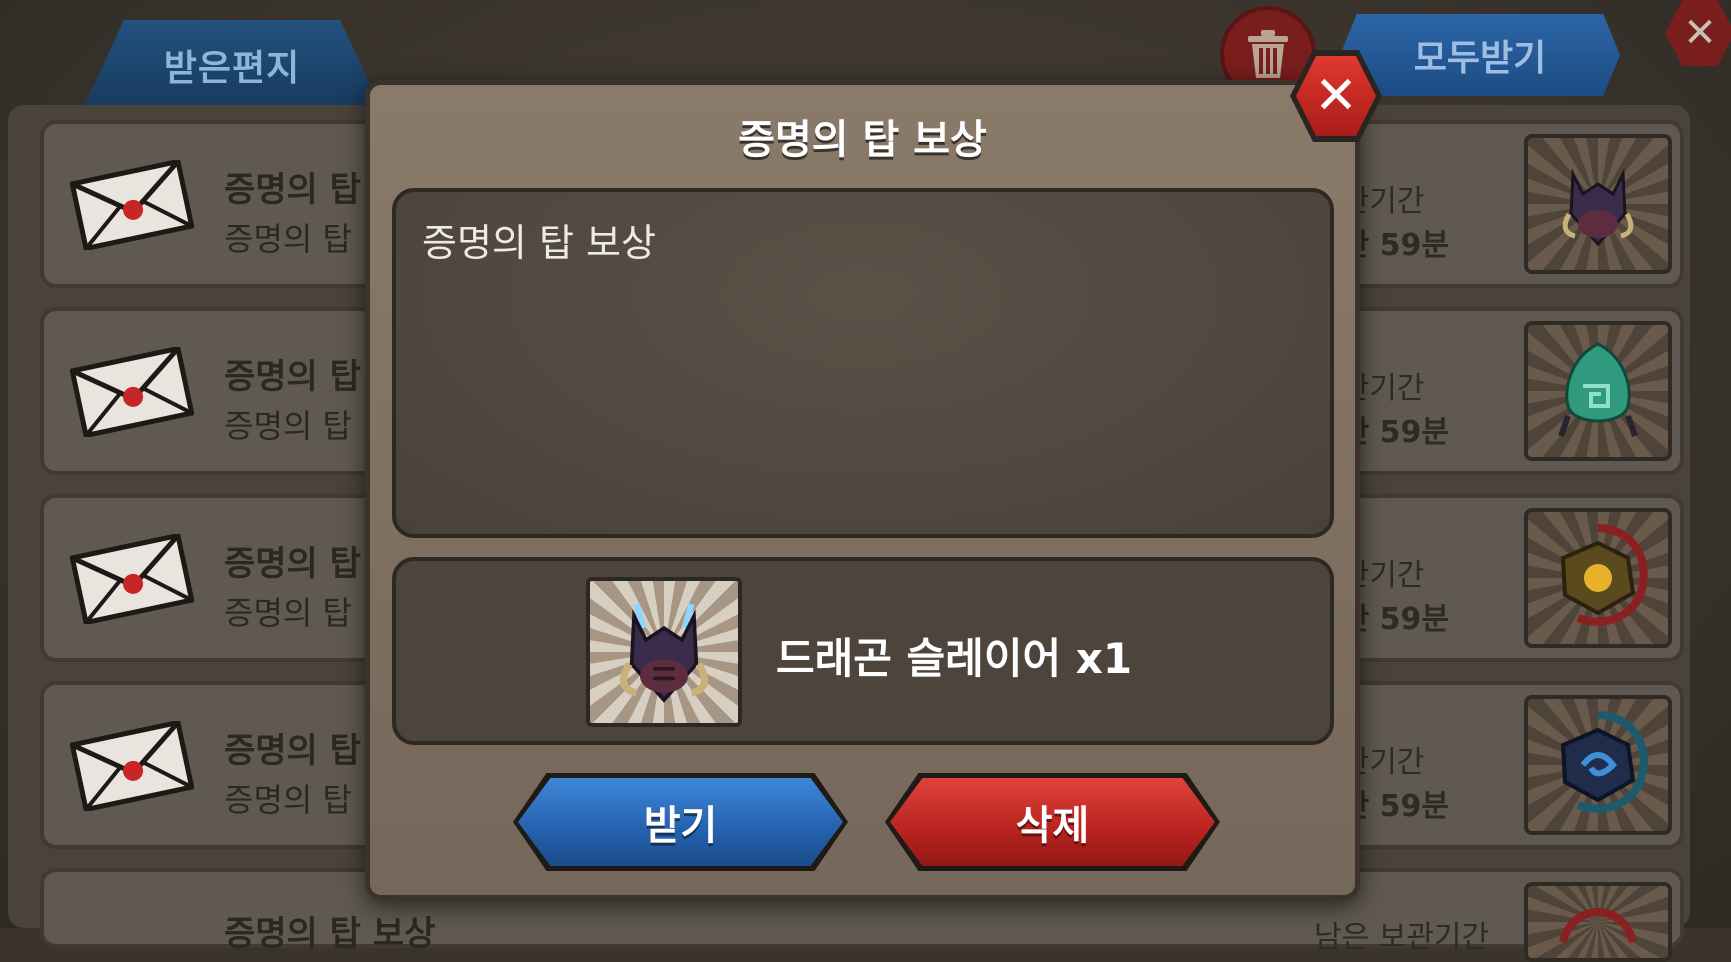 This screenshot has height=962, width=1731. I want to click on reward-name: 드래곤 슬레이어 x1, so click(954, 658).